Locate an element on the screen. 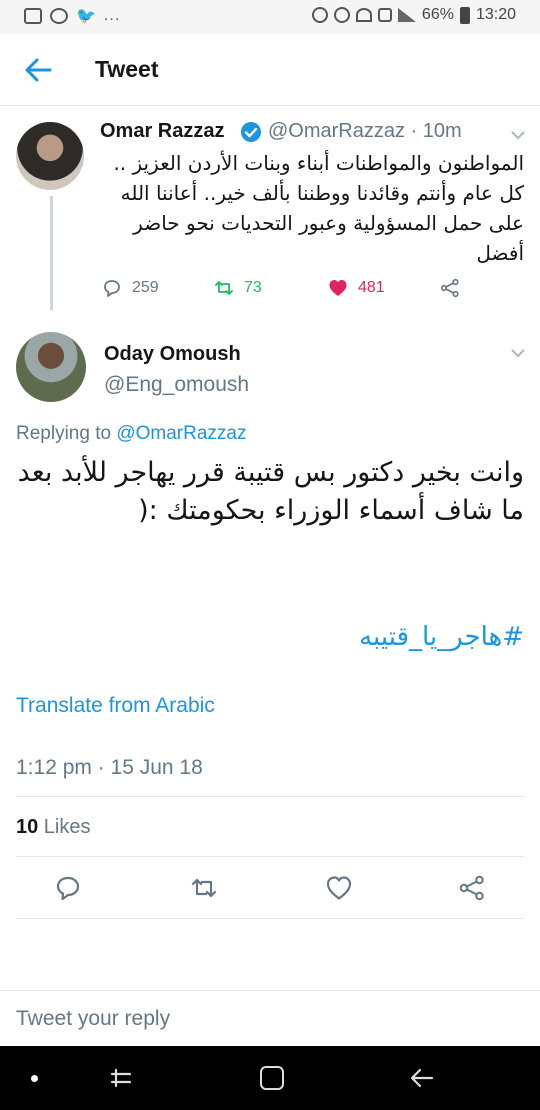 This screenshot has width=540, height=1110. tweet-actions: 259 73 481 is located at coordinates (315, 292).